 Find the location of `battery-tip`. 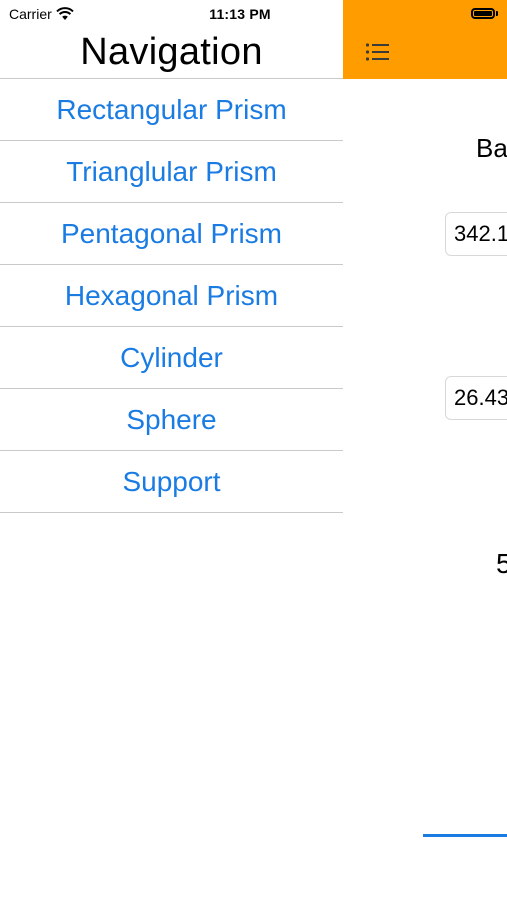

battery-tip is located at coordinates (497, 13).